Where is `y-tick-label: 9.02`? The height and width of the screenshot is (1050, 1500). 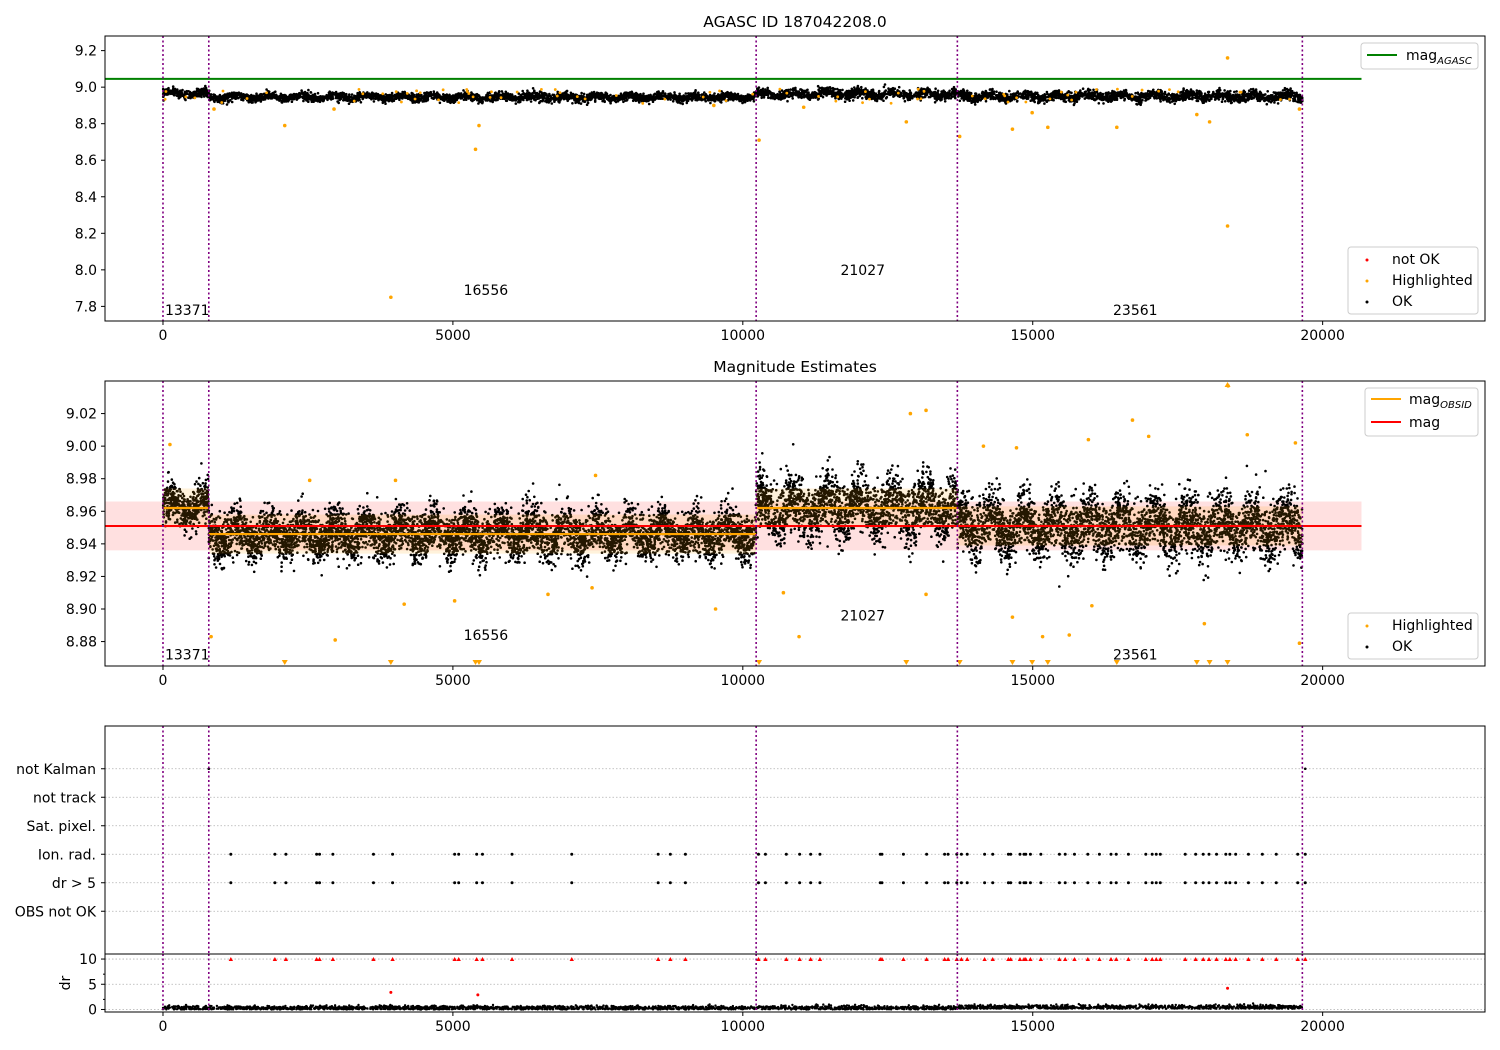 y-tick-label: 9.02 is located at coordinates (81, 415).